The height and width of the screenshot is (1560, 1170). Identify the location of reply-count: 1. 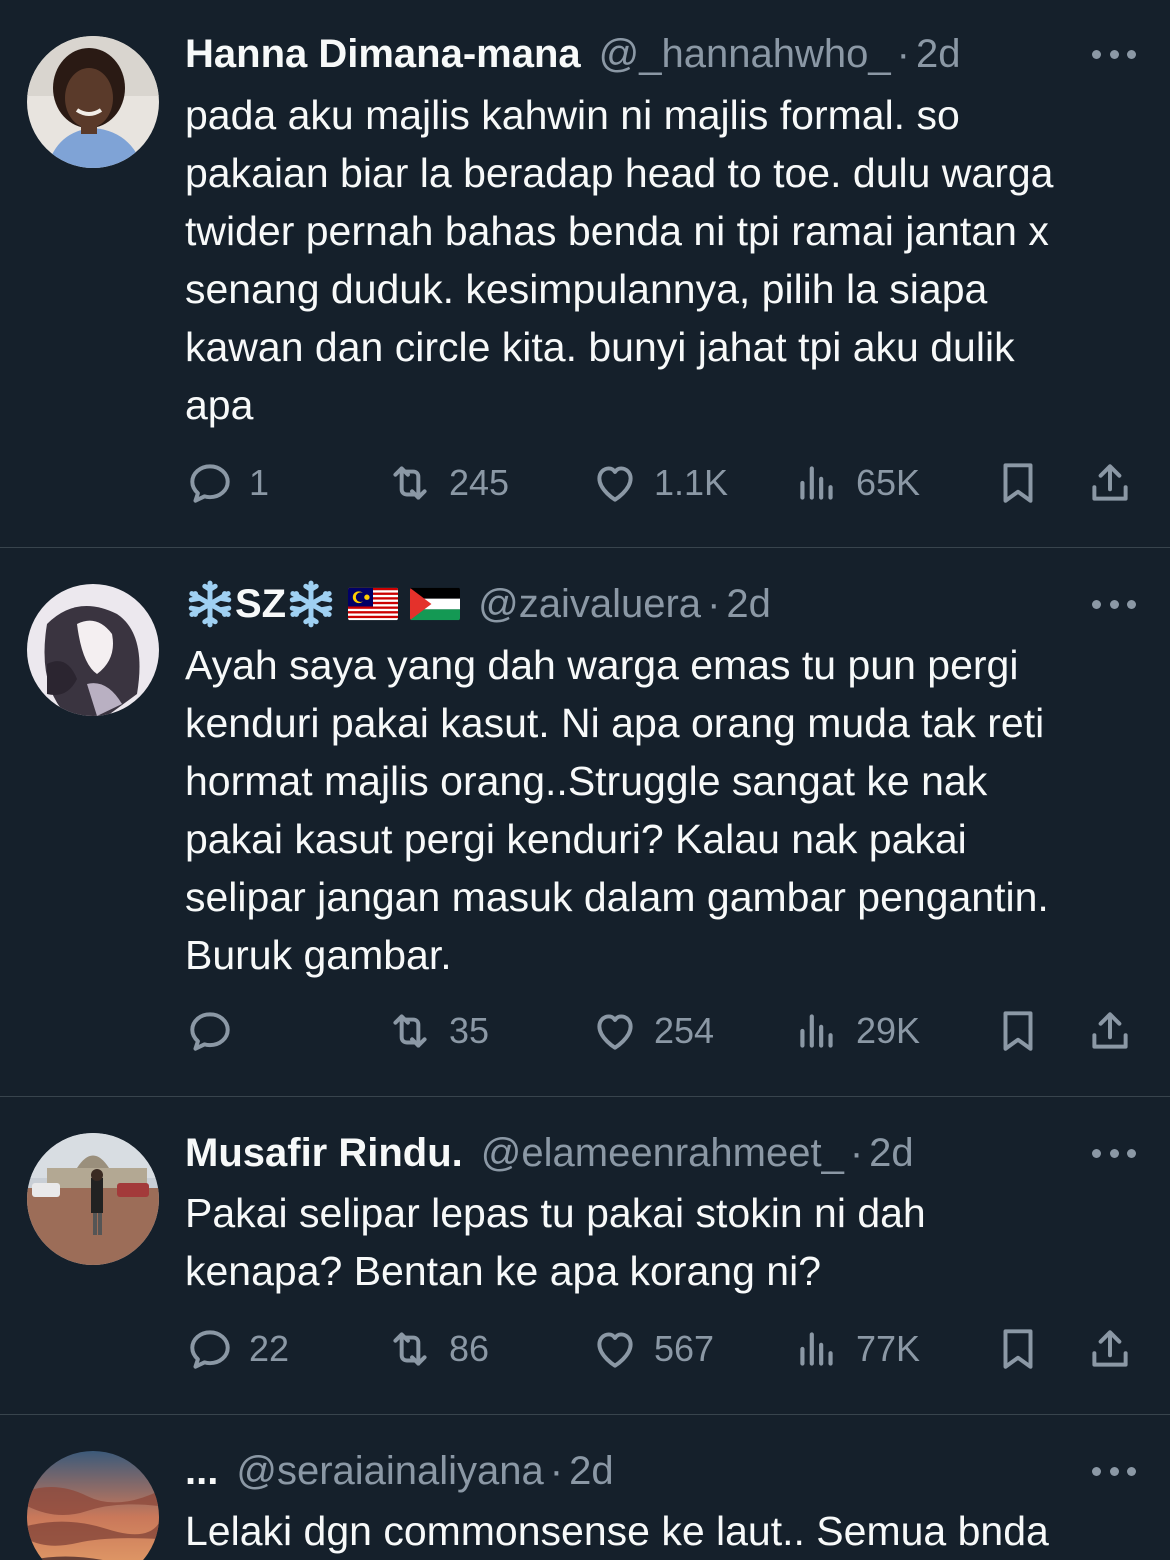
(259, 482).